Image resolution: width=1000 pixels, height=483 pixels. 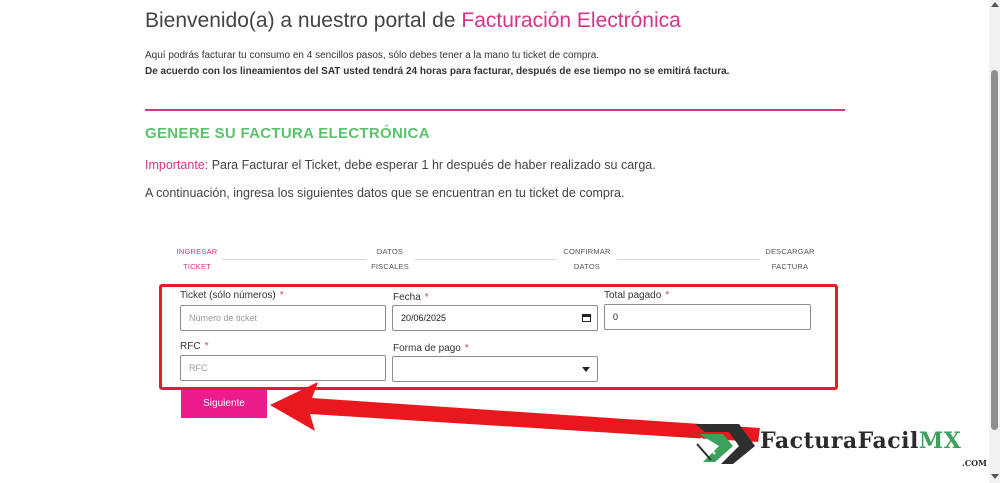 I want to click on logo-text: FacturaFacilMX, so click(x=860, y=441).